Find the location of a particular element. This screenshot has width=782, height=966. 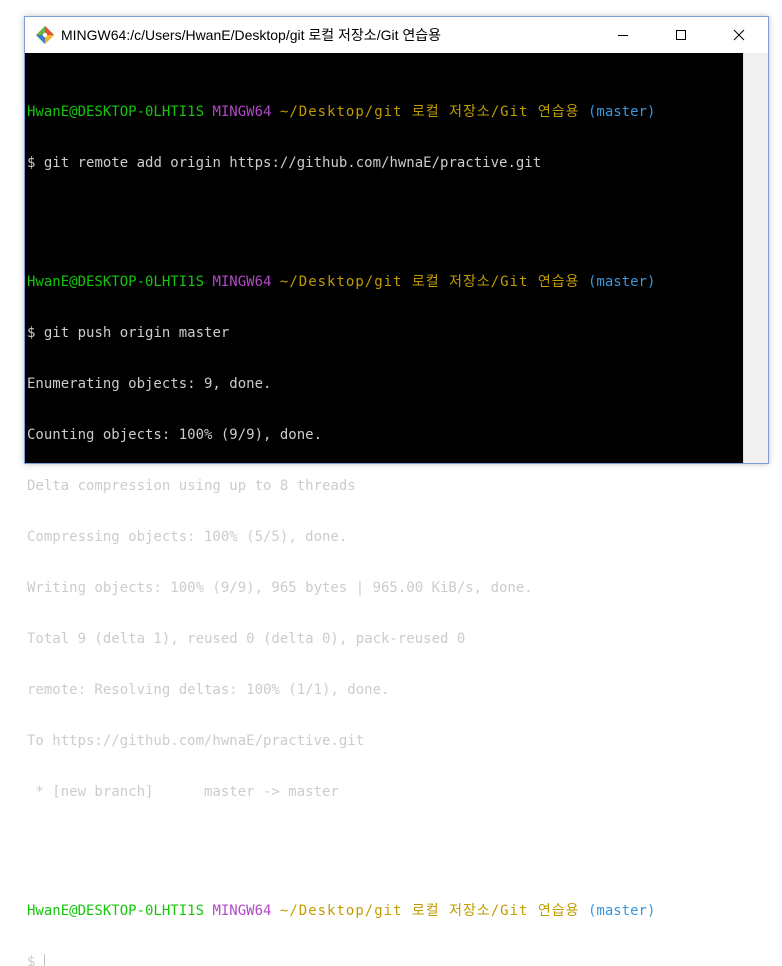

command-text: git push origin master is located at coordinates (136, 333).